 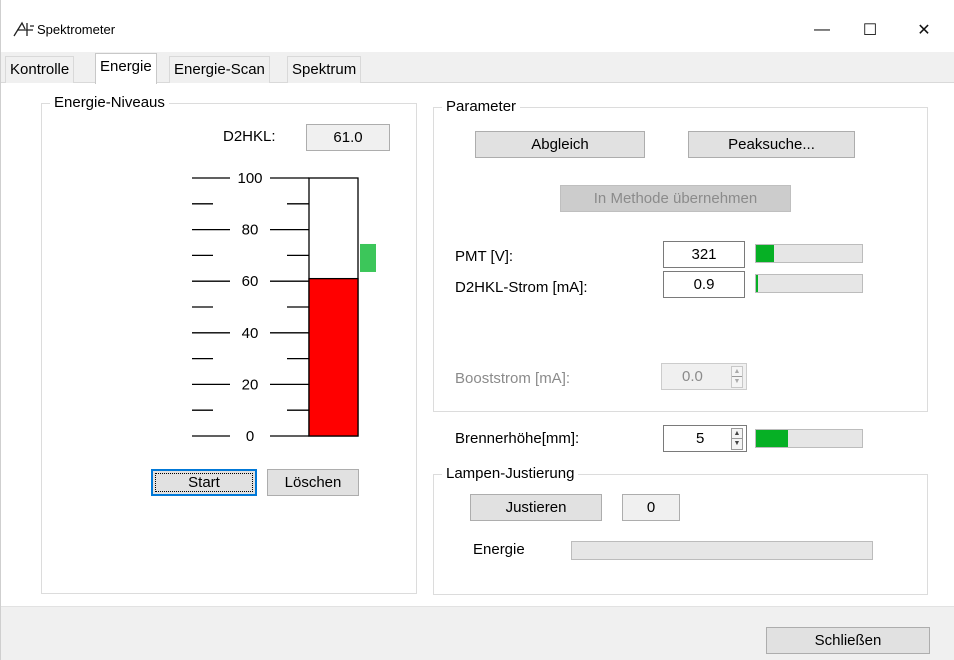 I want to click on close-icon: ✕, so click(x=924, y=30).